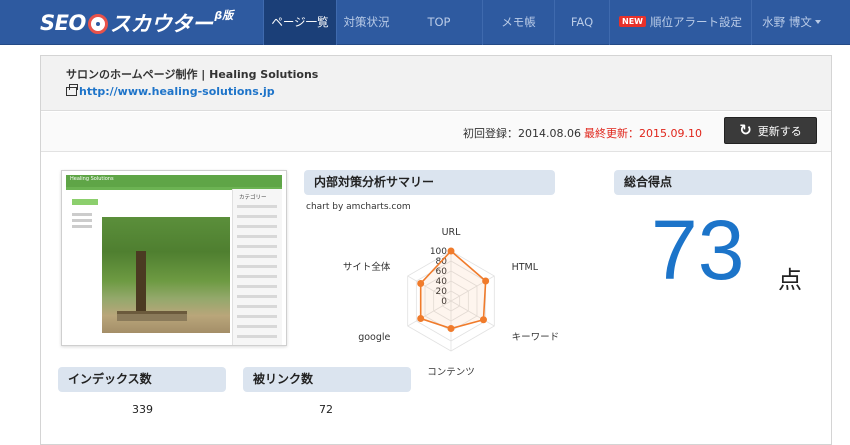 Image resolution: width=850 pixels, height=445 pixels. I want to click on index-count-value: 339, so click(142, 409).